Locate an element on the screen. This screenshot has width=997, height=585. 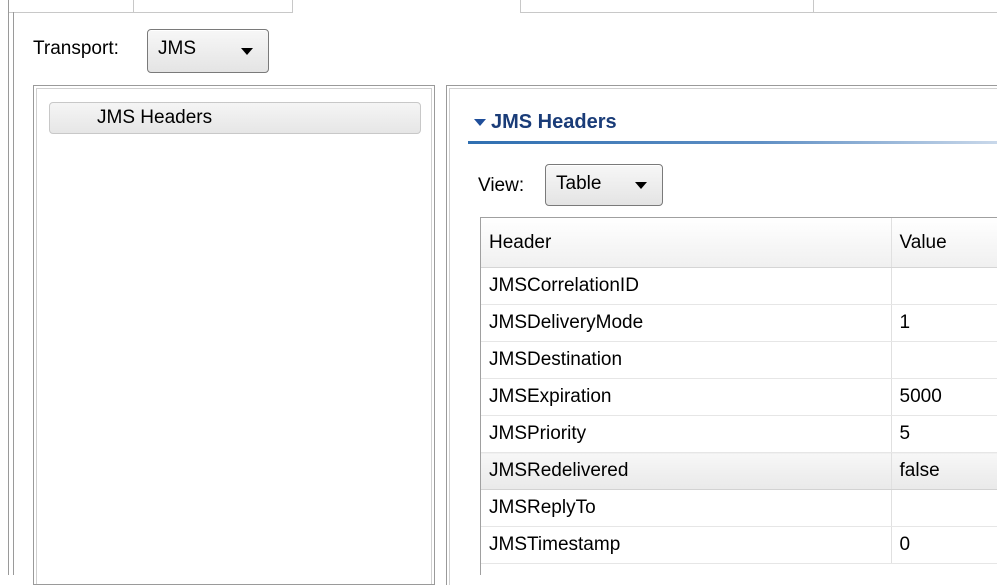
value-cell: 5000 is located at coordinates (944, 397).